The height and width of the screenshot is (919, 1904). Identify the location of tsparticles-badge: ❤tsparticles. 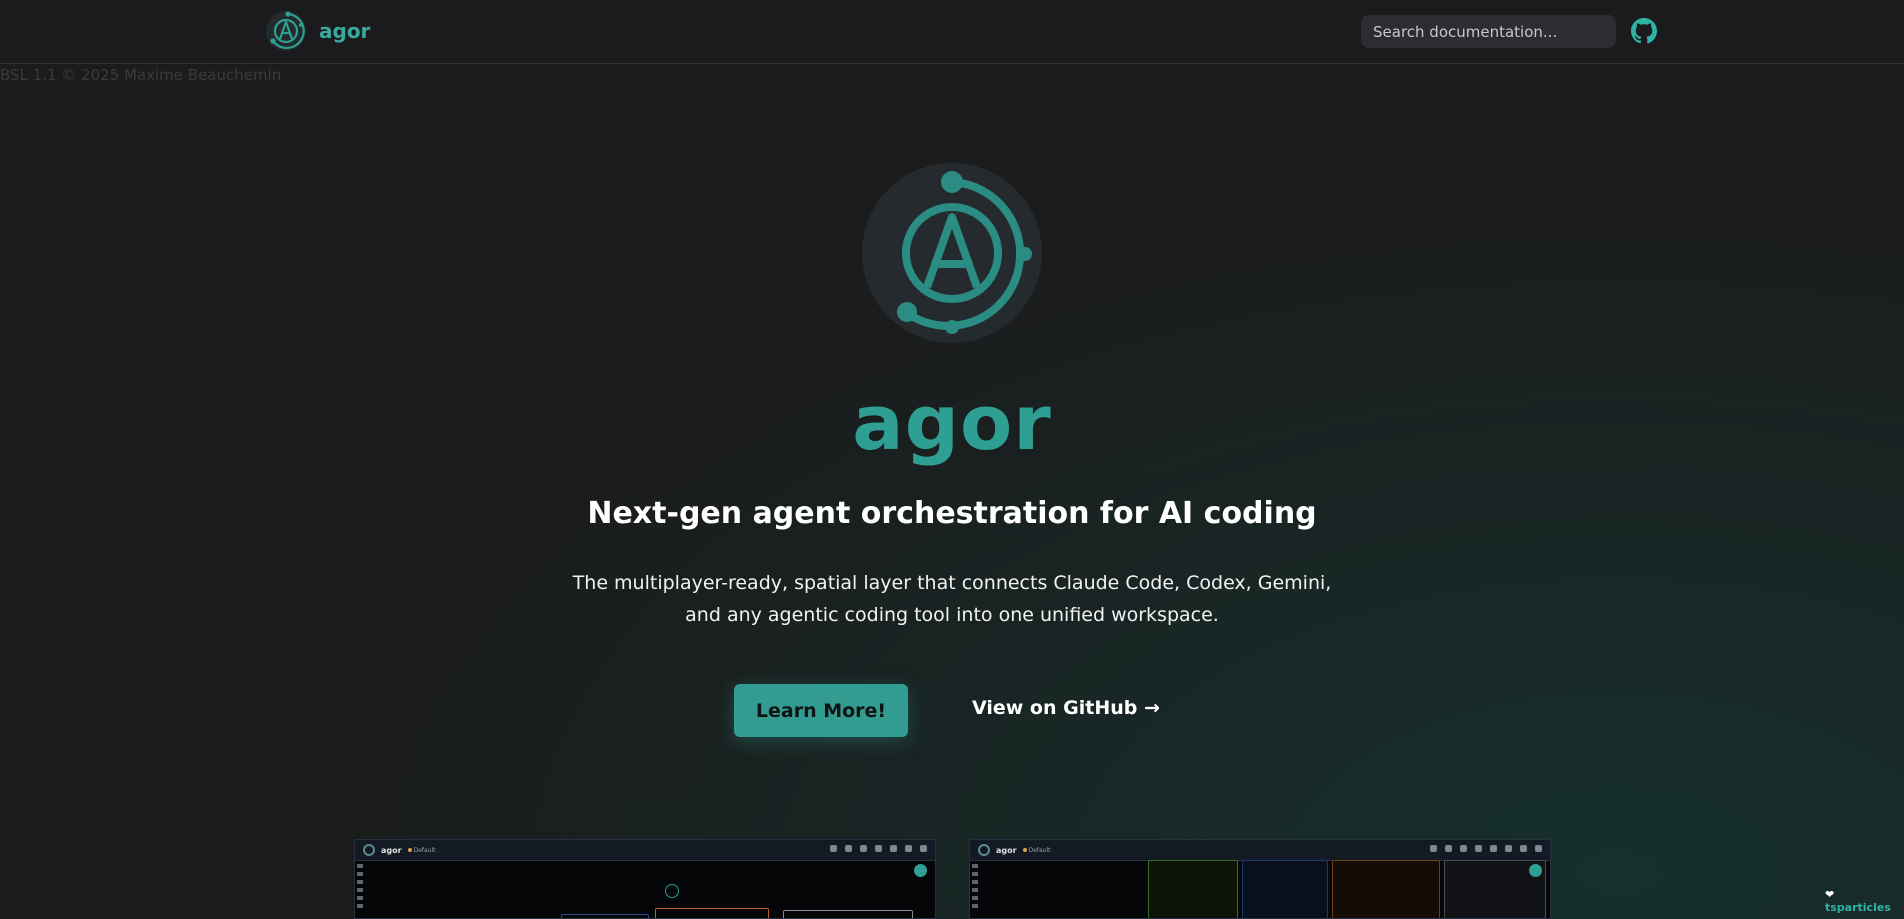
(1864, 901).